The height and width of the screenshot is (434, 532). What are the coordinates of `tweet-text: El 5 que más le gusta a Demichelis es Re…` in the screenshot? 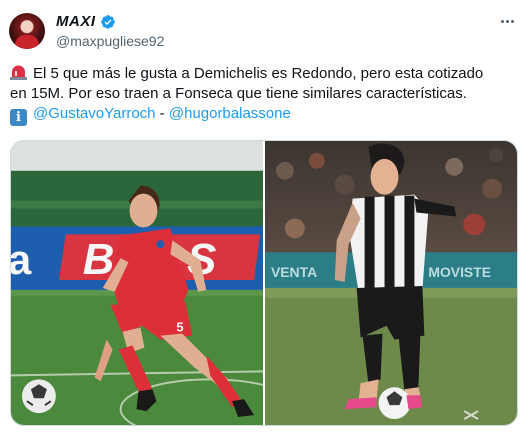 It's located at (266, 95).